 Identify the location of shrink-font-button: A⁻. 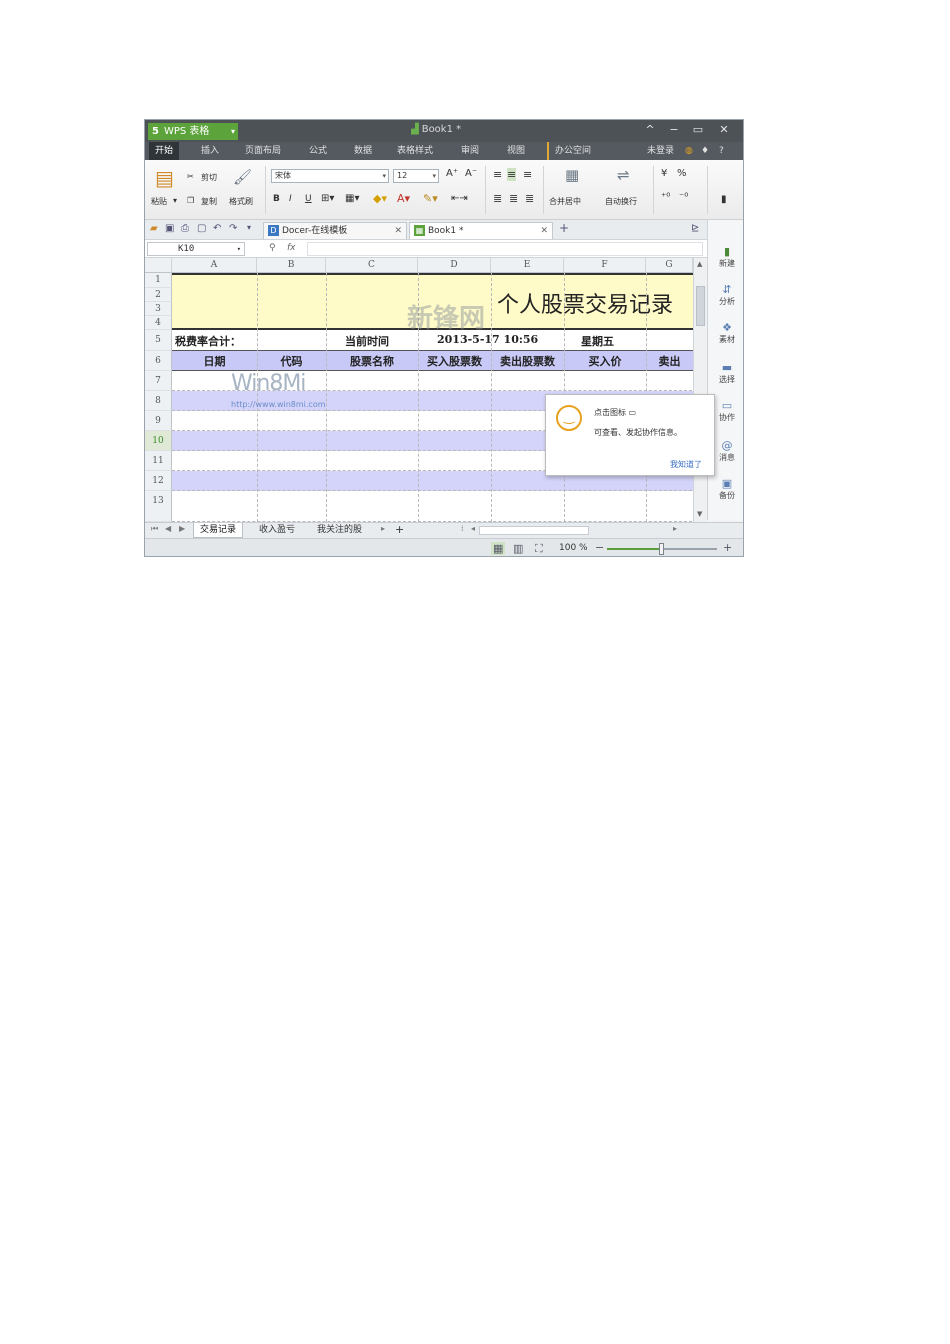
(471, 173).